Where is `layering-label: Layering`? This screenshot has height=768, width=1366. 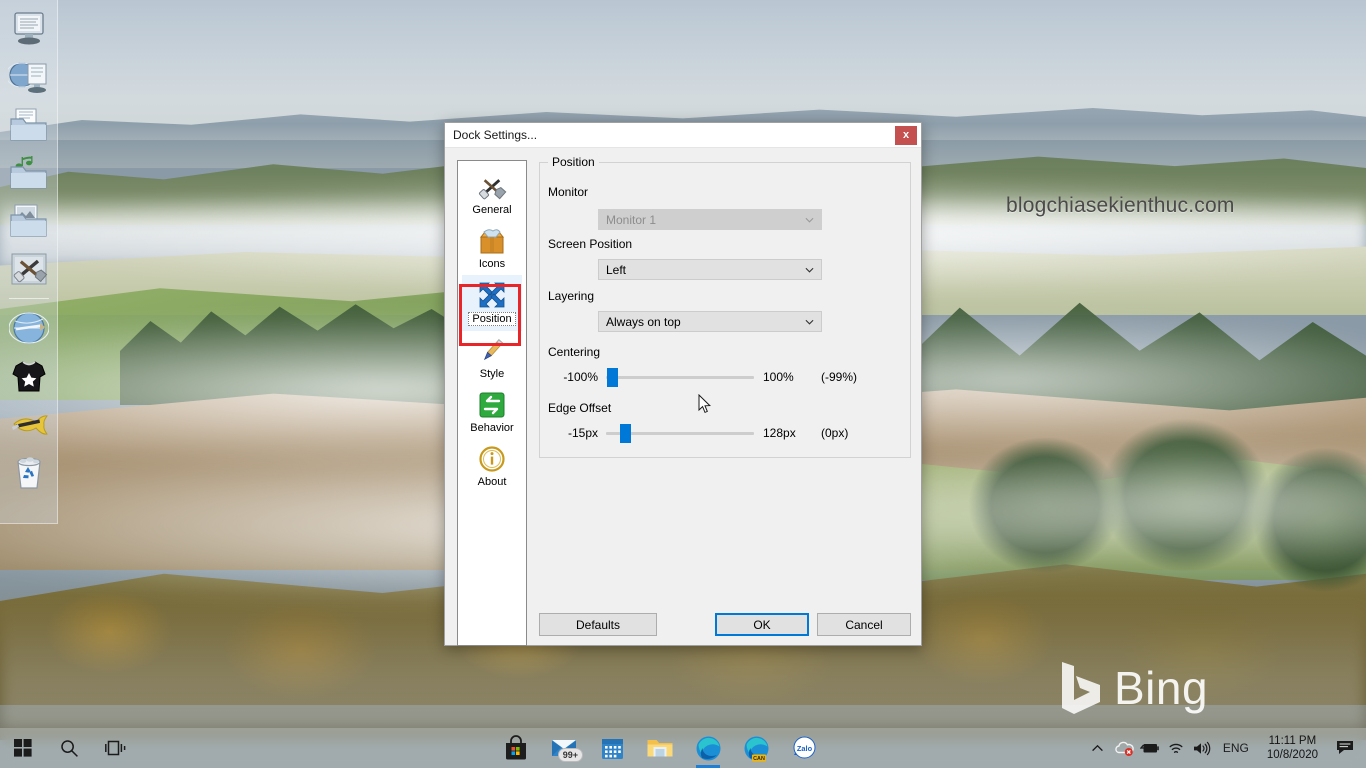
layering-label: Layering is located at coordinates (571, 296).